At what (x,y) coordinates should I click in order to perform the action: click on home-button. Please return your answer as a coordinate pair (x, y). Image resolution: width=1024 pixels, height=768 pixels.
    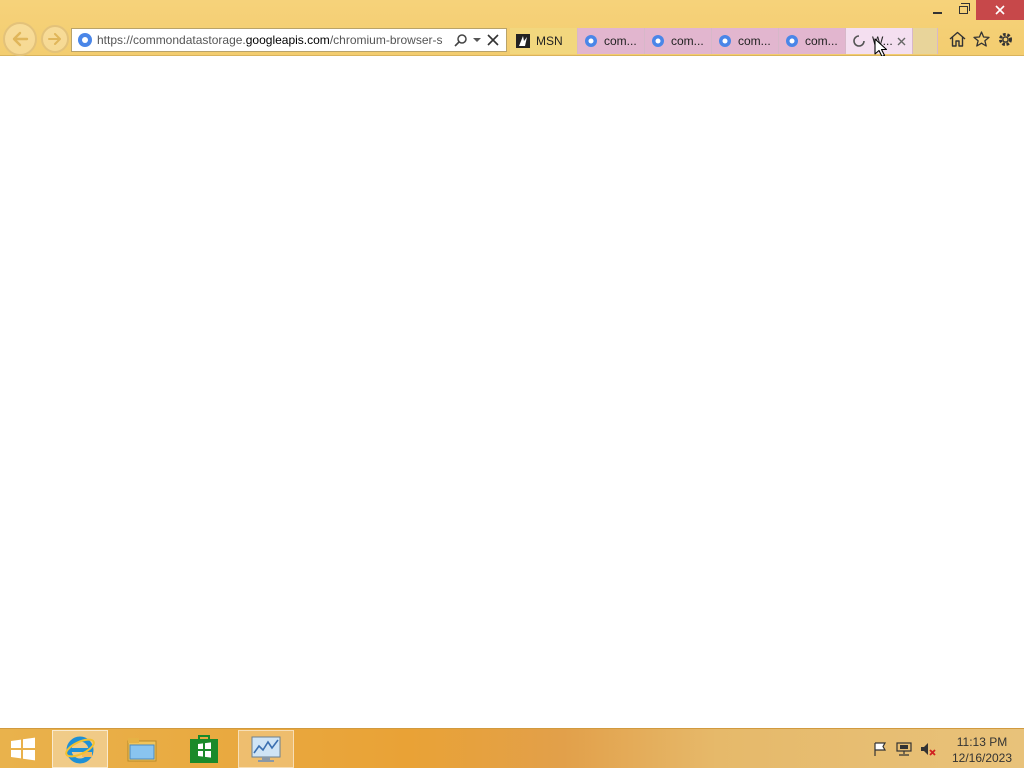
    Looking at the image, I should click on (957, 39).